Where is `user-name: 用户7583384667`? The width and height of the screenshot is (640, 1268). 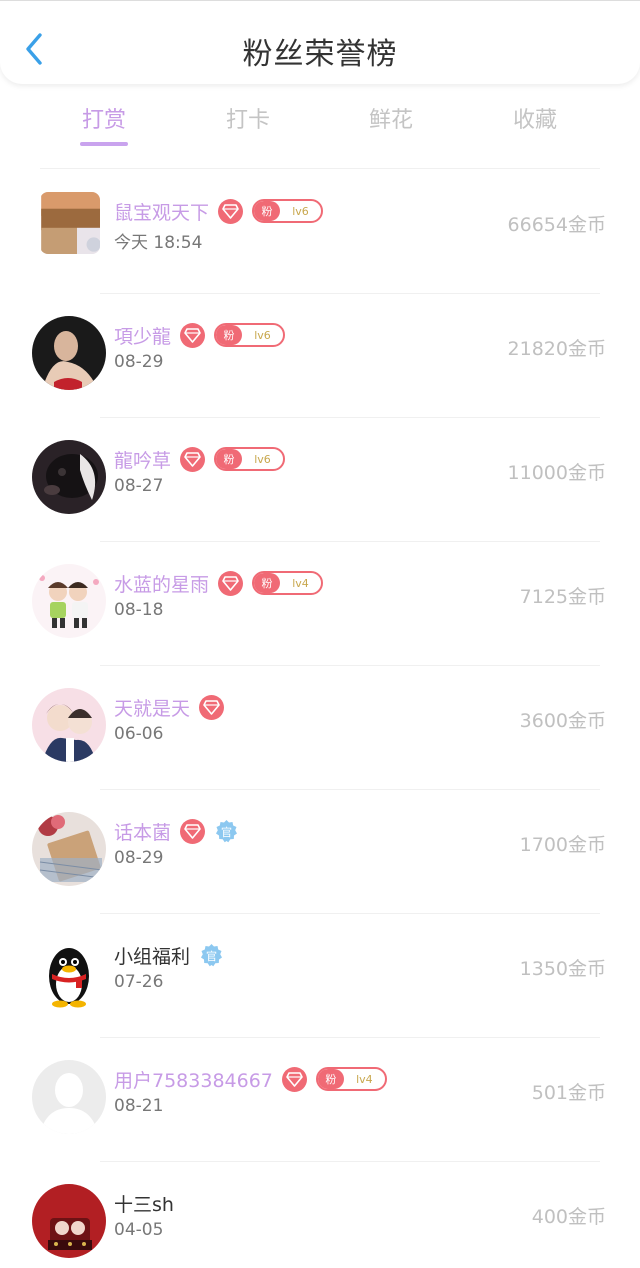
user-name: 用户7583384667 is located at coordinates (193, 1079).